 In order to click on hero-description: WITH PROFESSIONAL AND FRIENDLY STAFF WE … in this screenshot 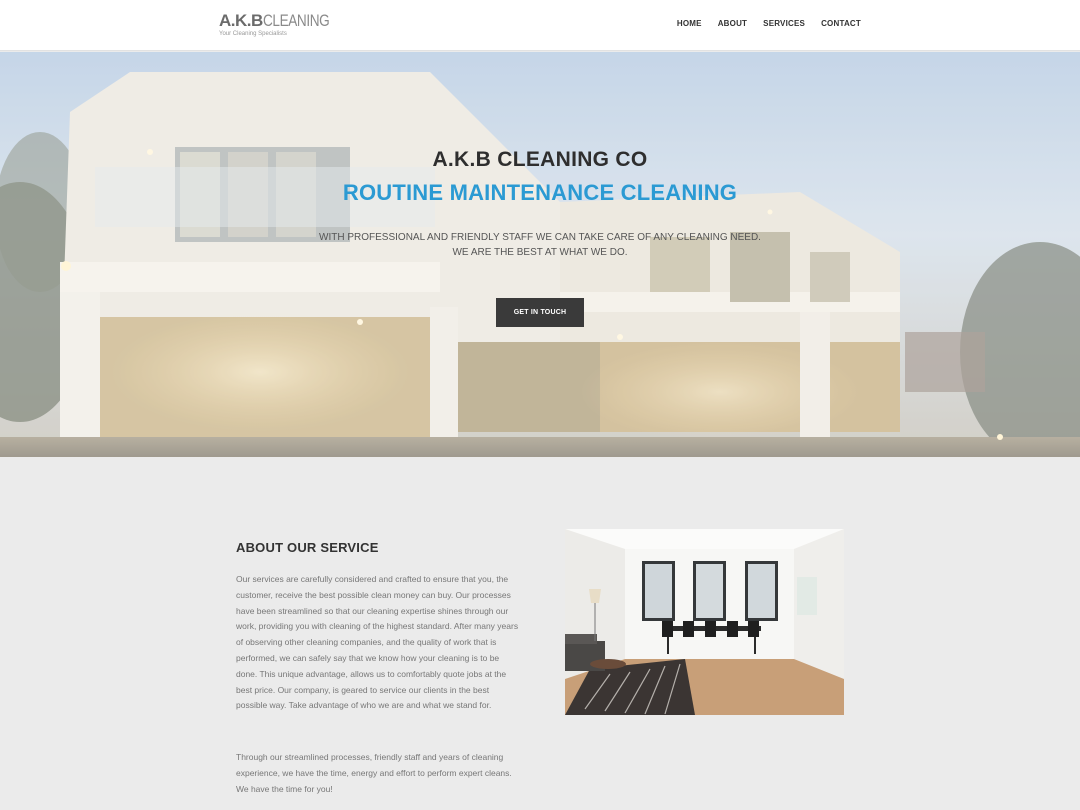, I will do `click(540, 245)`.